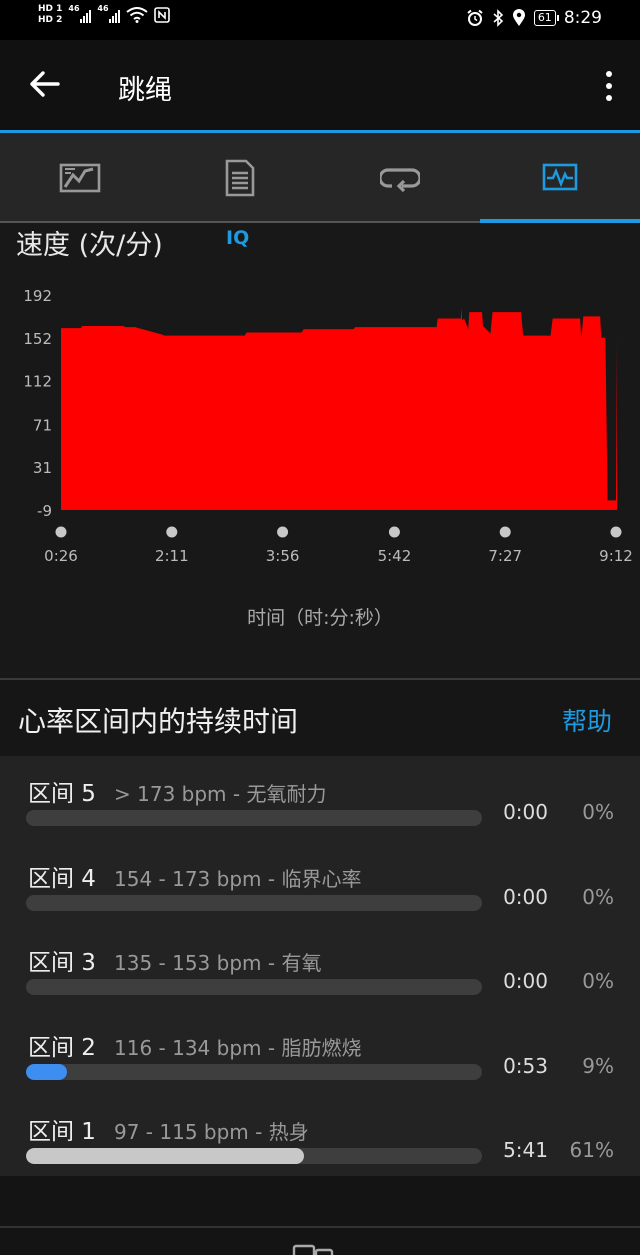 The image size is (640, 1255). Describe the element at coordinates (42, 468) in the screenshot. I see `y-tick-label: 31` at that location.